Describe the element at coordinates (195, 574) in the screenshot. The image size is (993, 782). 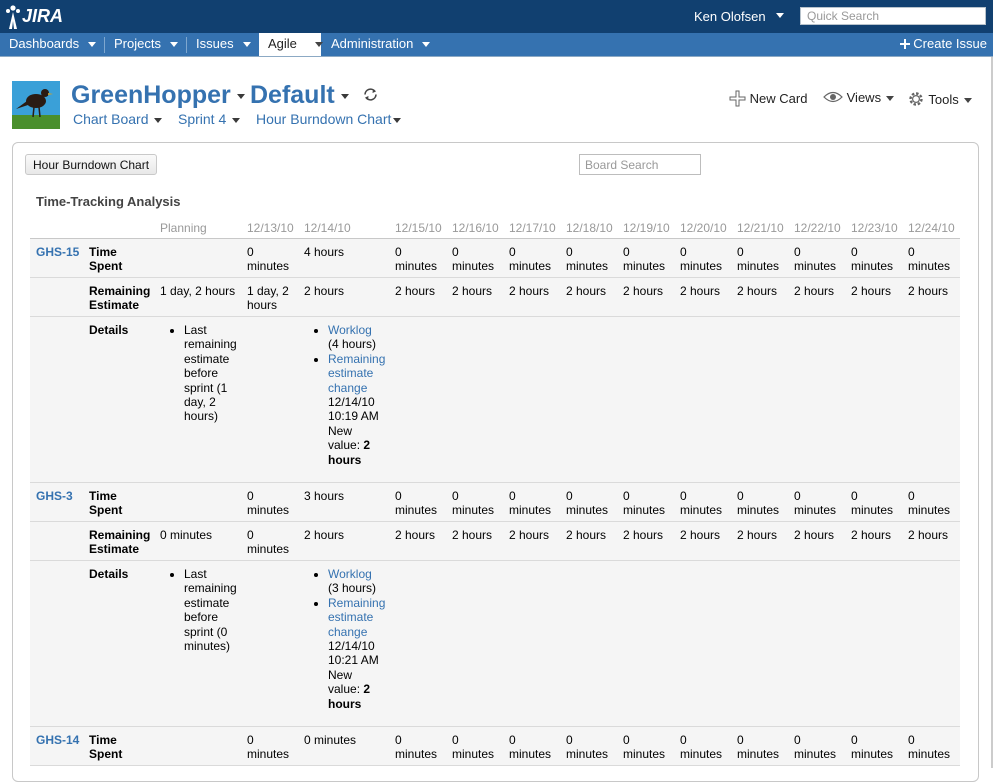
I see `detail-line: Last` at that location.